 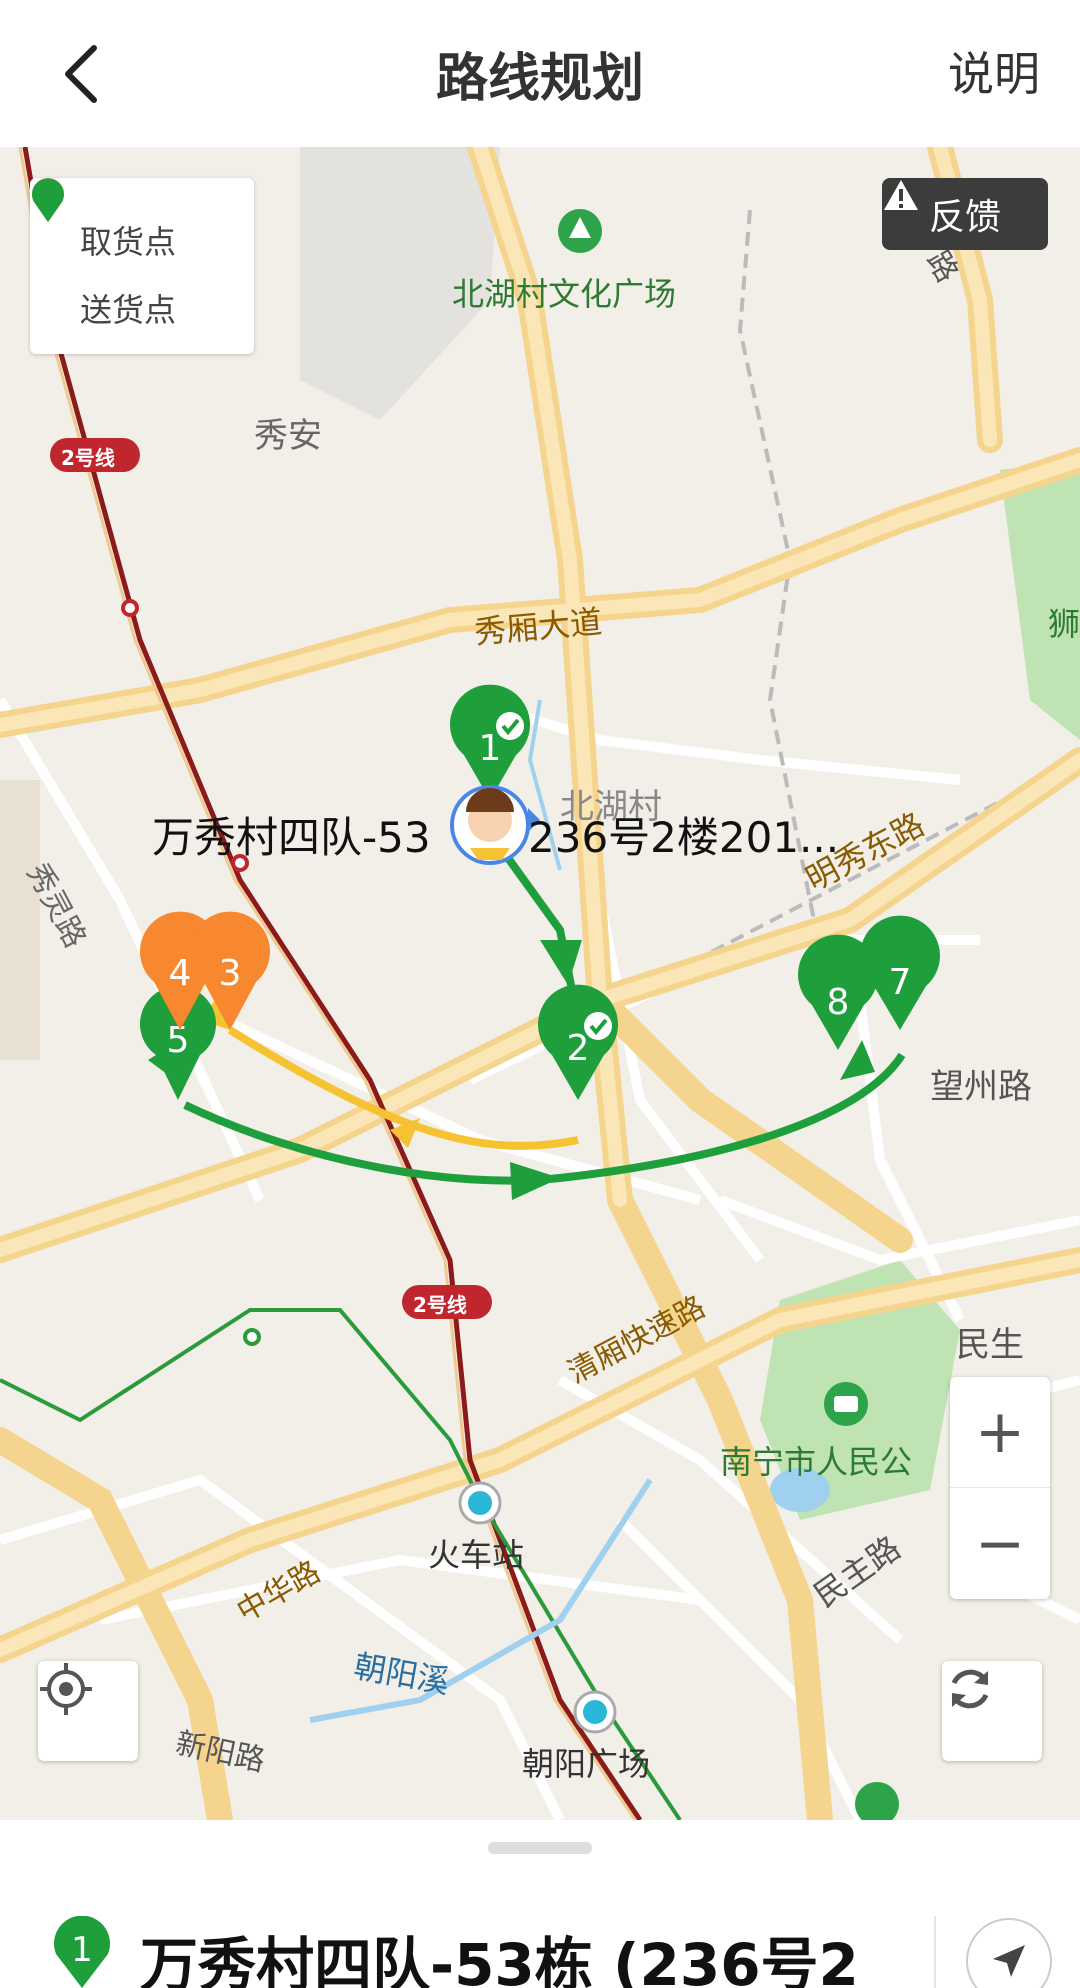 I want to click on legend-delivery-label: 送货点, so click(x=128, y=310).